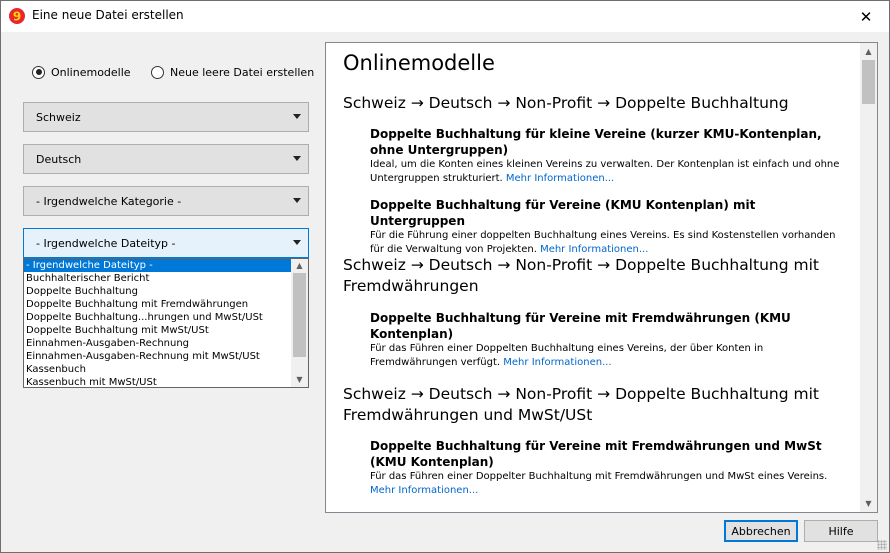  I want to click on close-icon: ✕, so click(866, 16).